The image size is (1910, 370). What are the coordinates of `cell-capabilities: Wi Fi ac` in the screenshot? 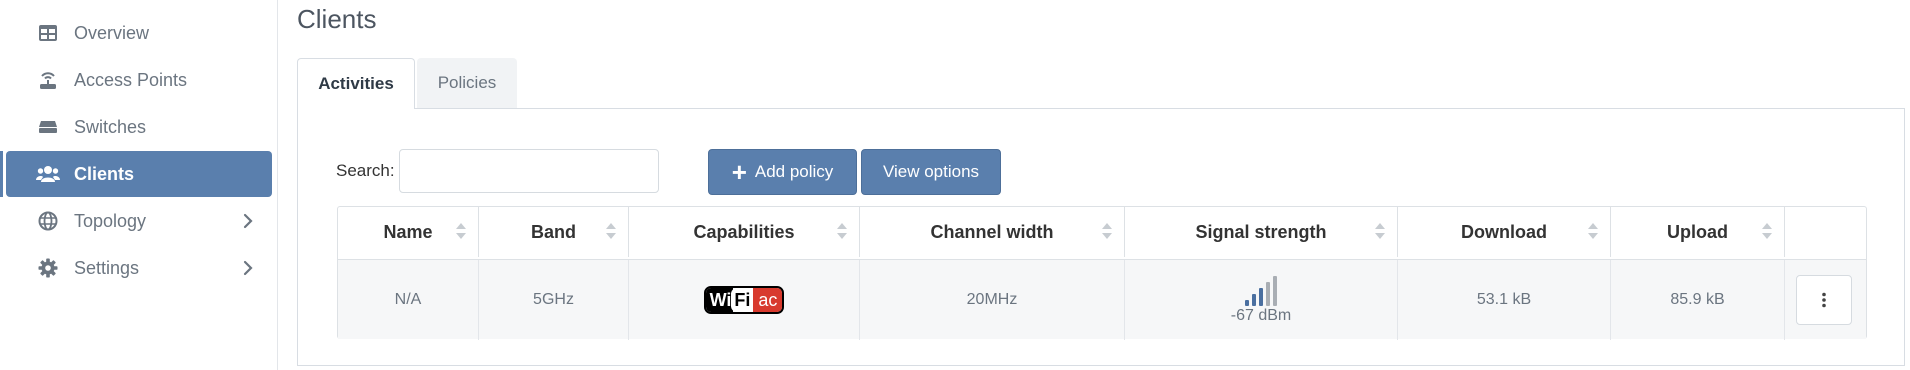 It's located at (744, 300).